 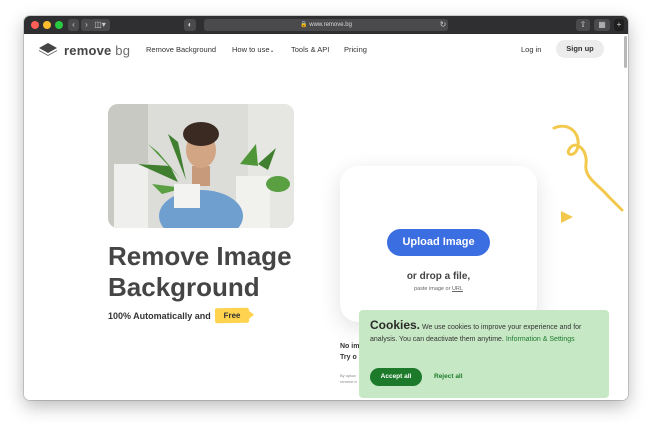 I want to click on no-image-line2: Try o, so click(x=348, y=357).